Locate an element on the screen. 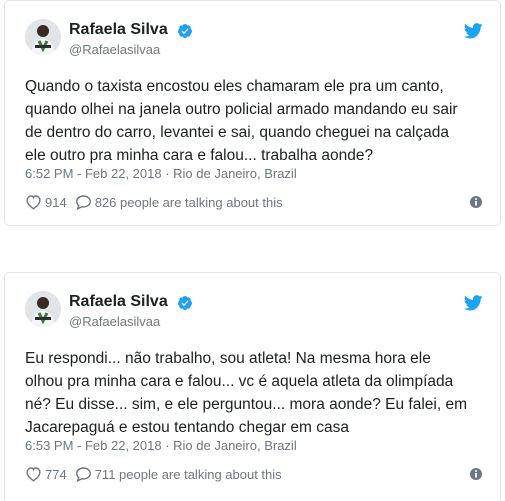  talking-count: 711 people are talking about this is located at coordinates (188, 474).